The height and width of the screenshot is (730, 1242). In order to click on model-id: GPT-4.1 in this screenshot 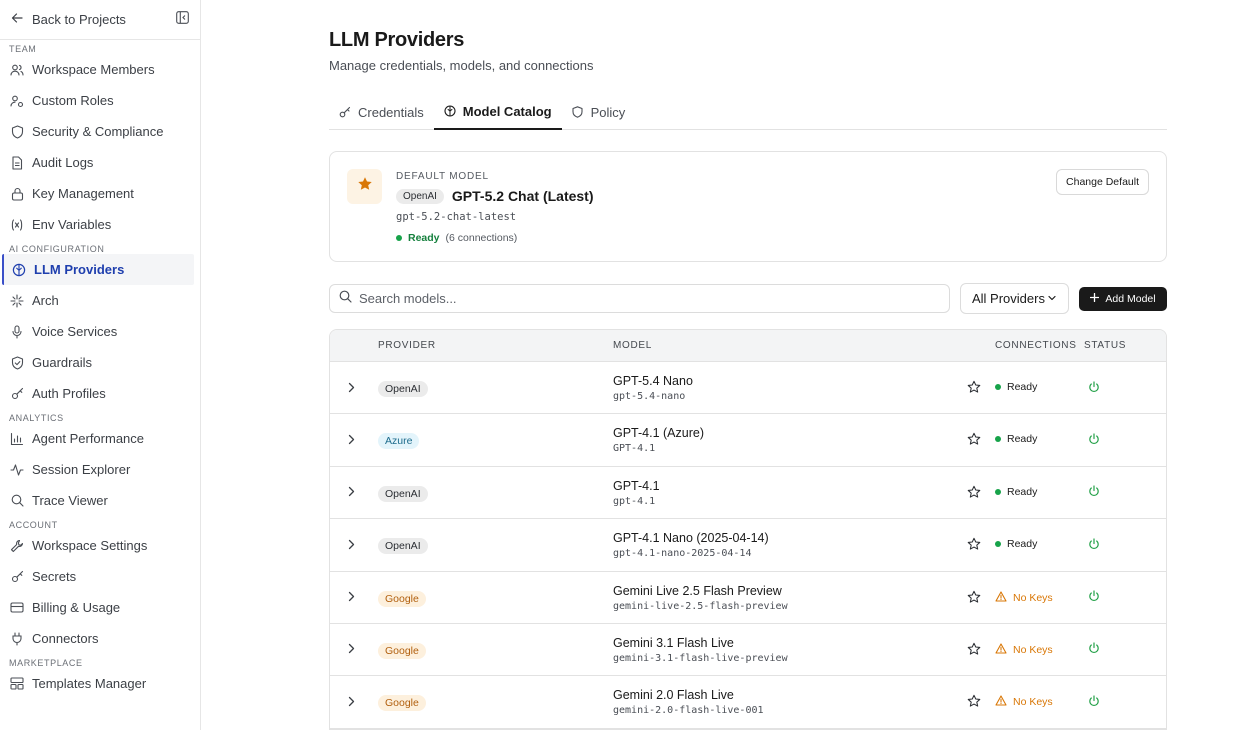, I will do `click(634, 449)`.